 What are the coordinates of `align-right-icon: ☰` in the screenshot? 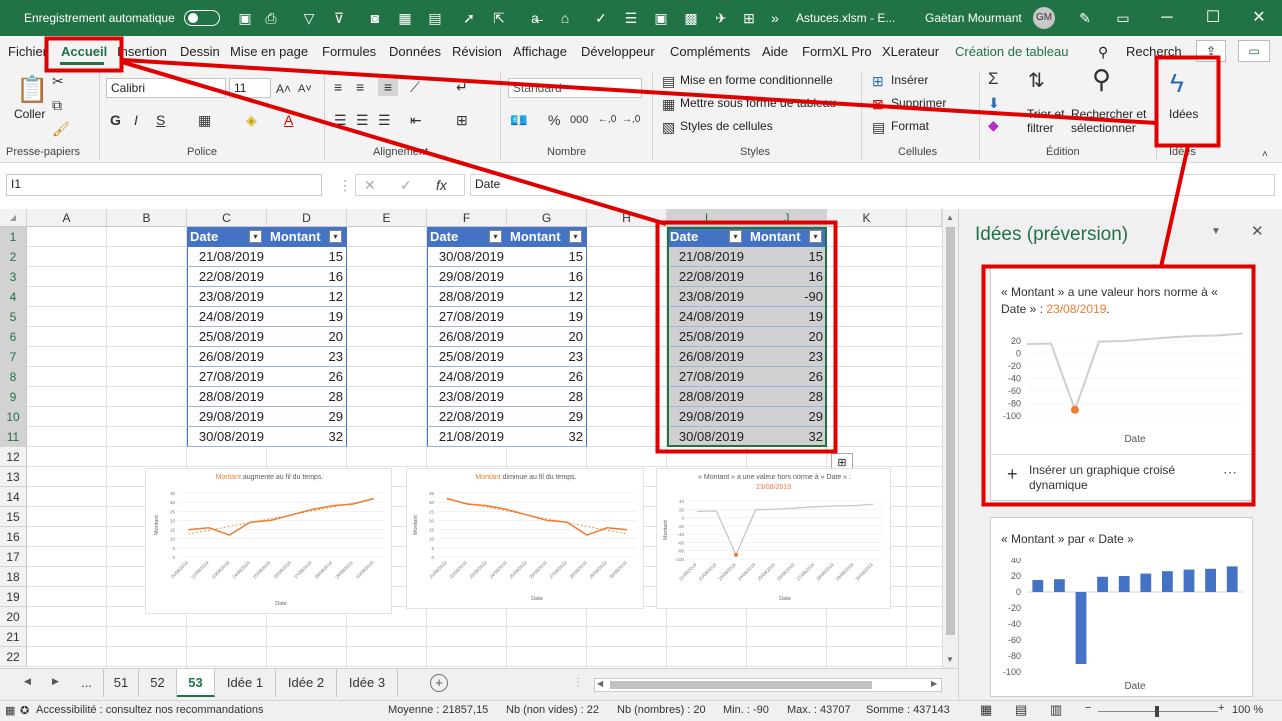 It's located at (384, 120).